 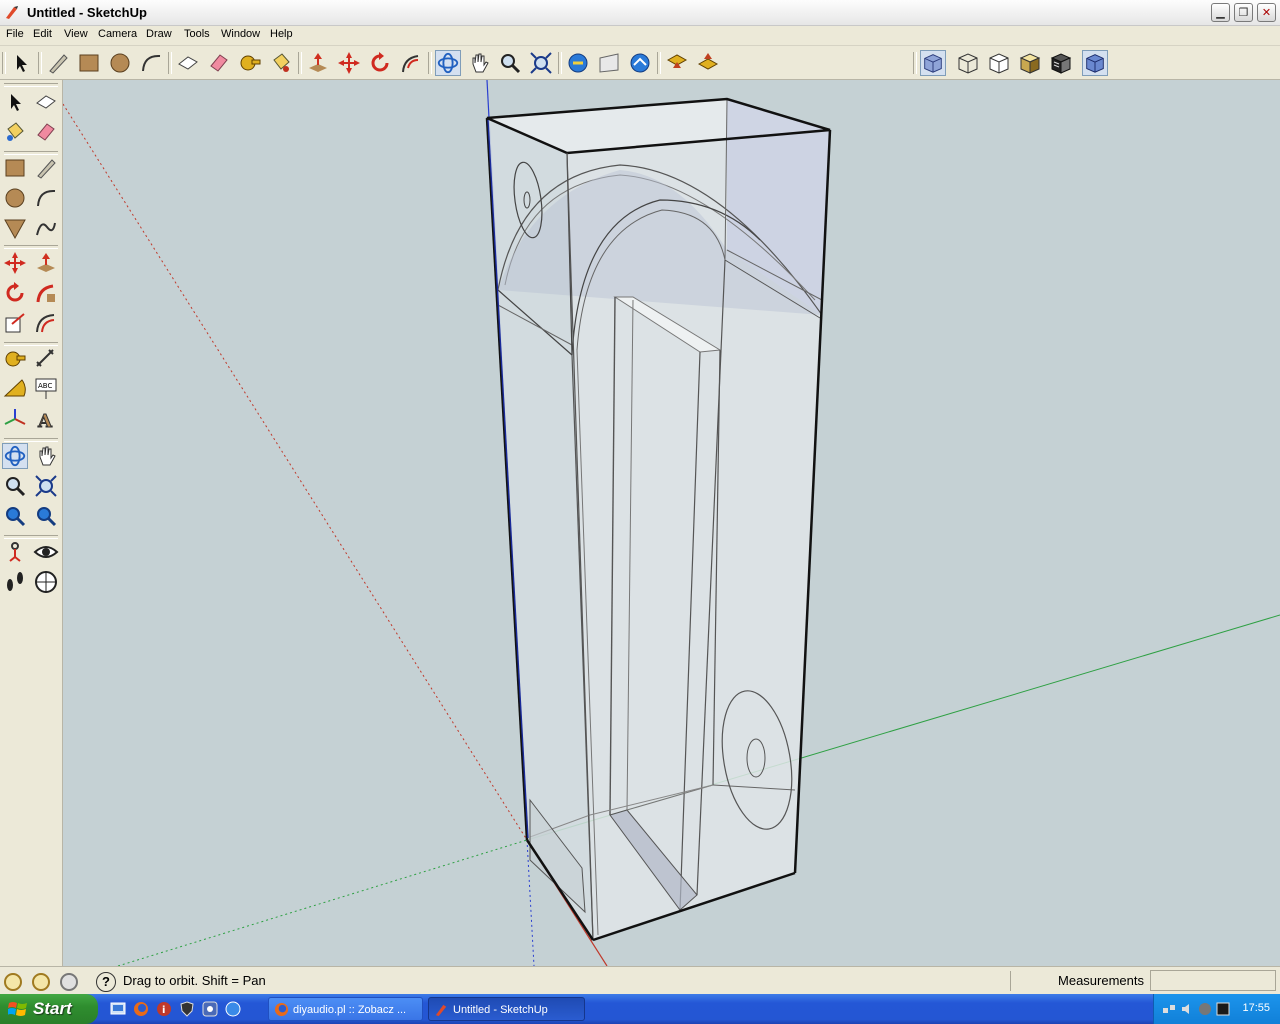 What do you see at coordinates (708, 63) in the screenshot?
I see `share-model-icon` at bounding box center [708, 63].